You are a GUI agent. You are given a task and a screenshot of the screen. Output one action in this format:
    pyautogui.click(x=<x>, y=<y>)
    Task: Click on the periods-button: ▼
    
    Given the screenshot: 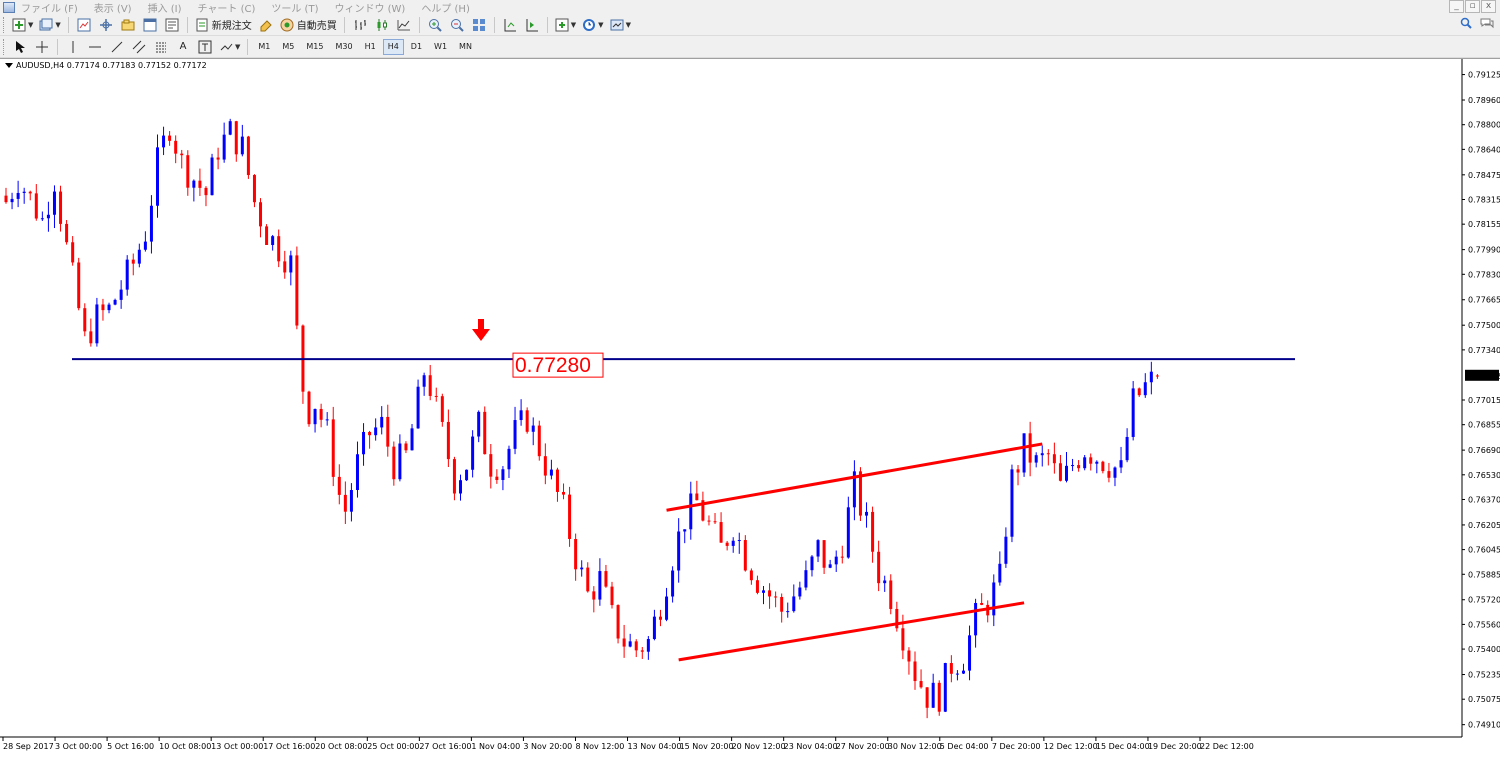 What is the action you would take?
    pyautogui.click(x=592, y=25)
    